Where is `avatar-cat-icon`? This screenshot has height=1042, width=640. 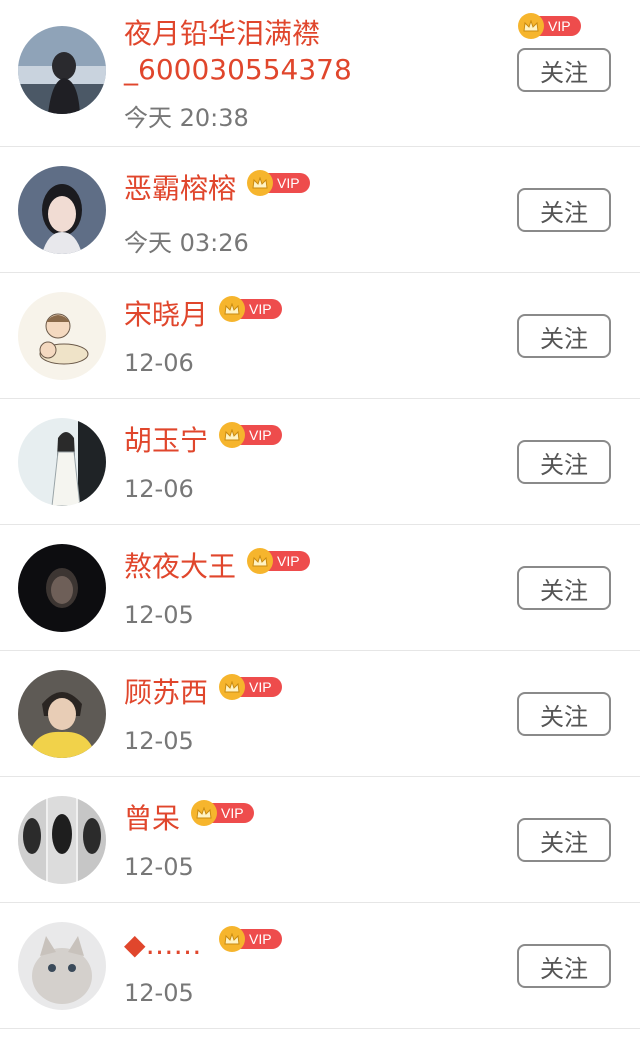
avatar-cat-icon is located at coordinates (62, 966).